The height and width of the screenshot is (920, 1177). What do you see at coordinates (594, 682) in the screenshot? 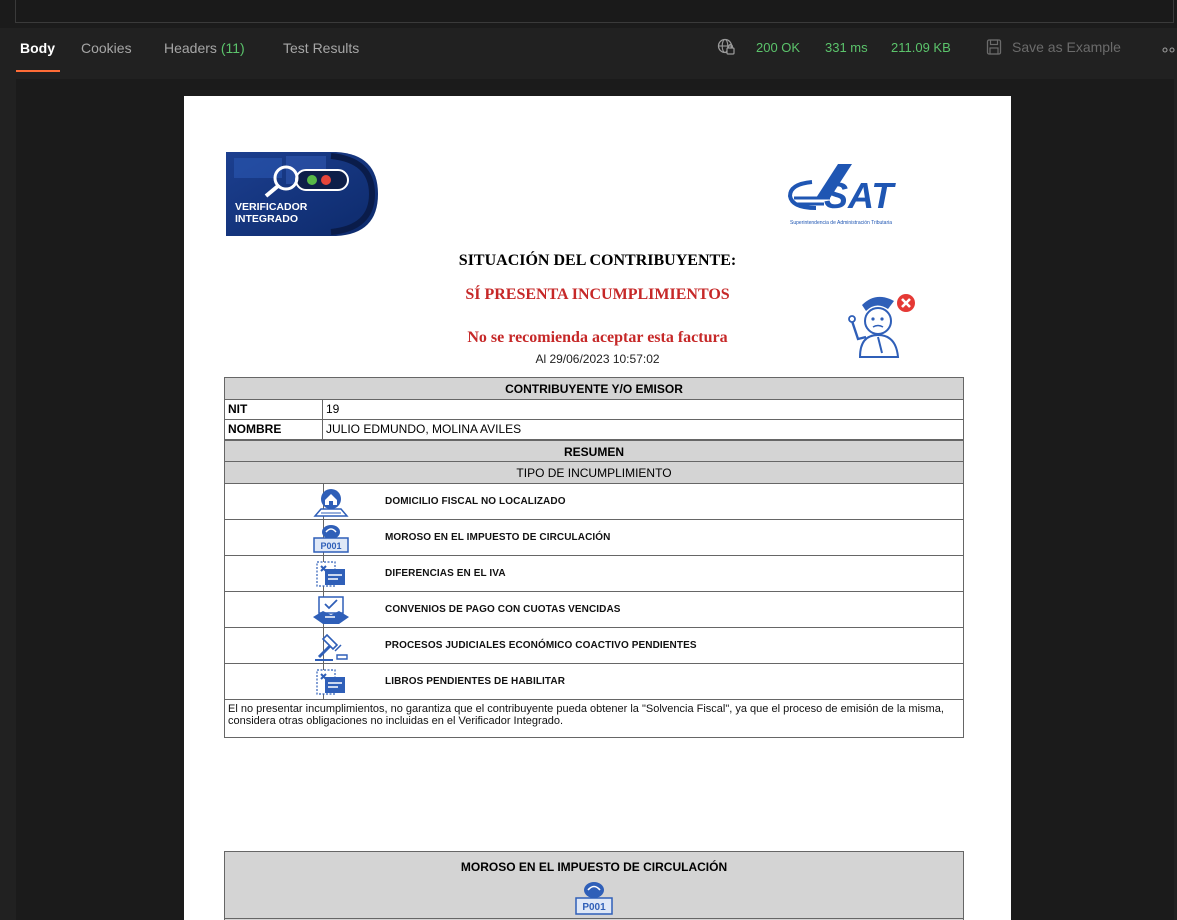
I see `list-item: LIBROS PENDIENTES DE HABILITAR` at bounding box center [594, 682].